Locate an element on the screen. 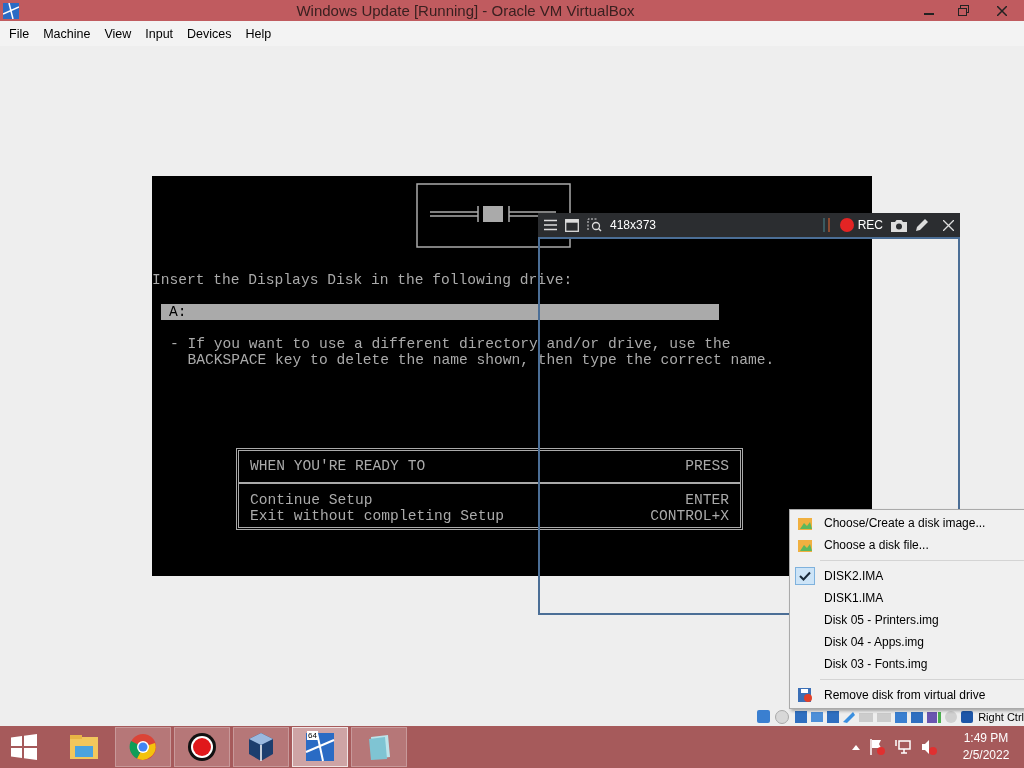  muted-speaker-icon is located at coordinates (929, 747).